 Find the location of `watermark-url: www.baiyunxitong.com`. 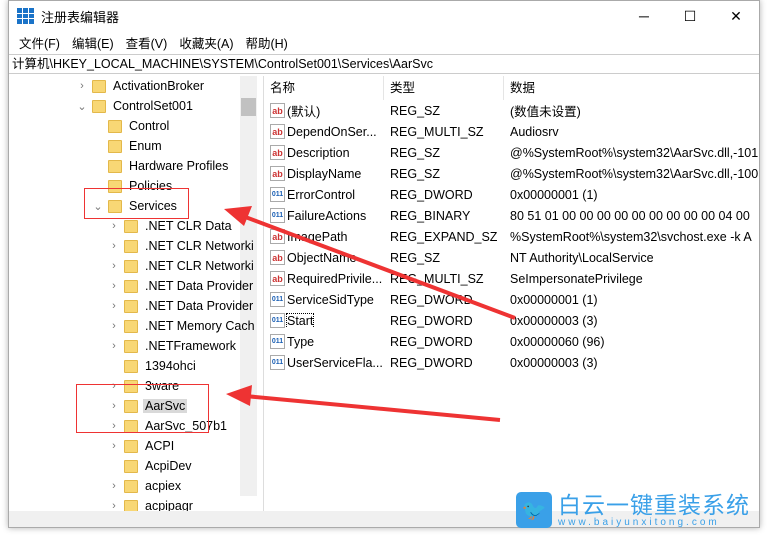

watermark-url: www.baiyunxitong.com is located at coordinates (639, 522).